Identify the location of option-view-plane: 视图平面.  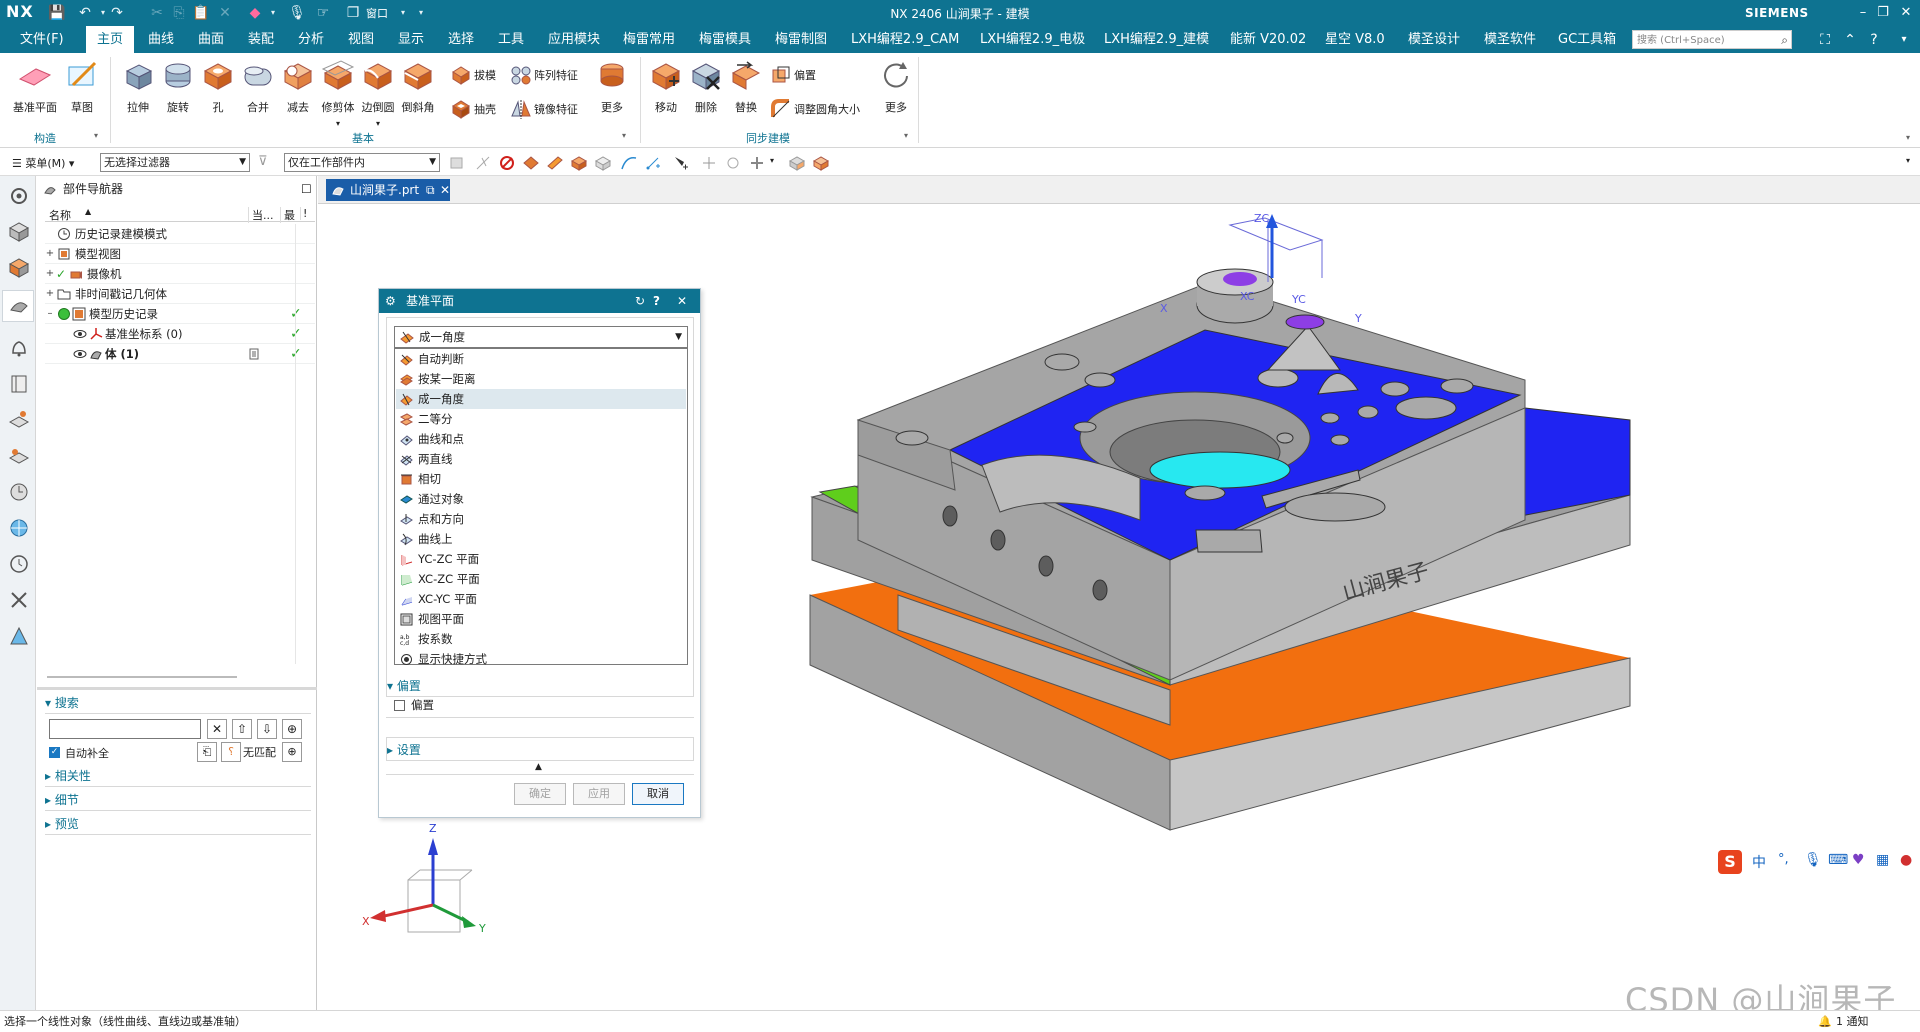
(541, 619).